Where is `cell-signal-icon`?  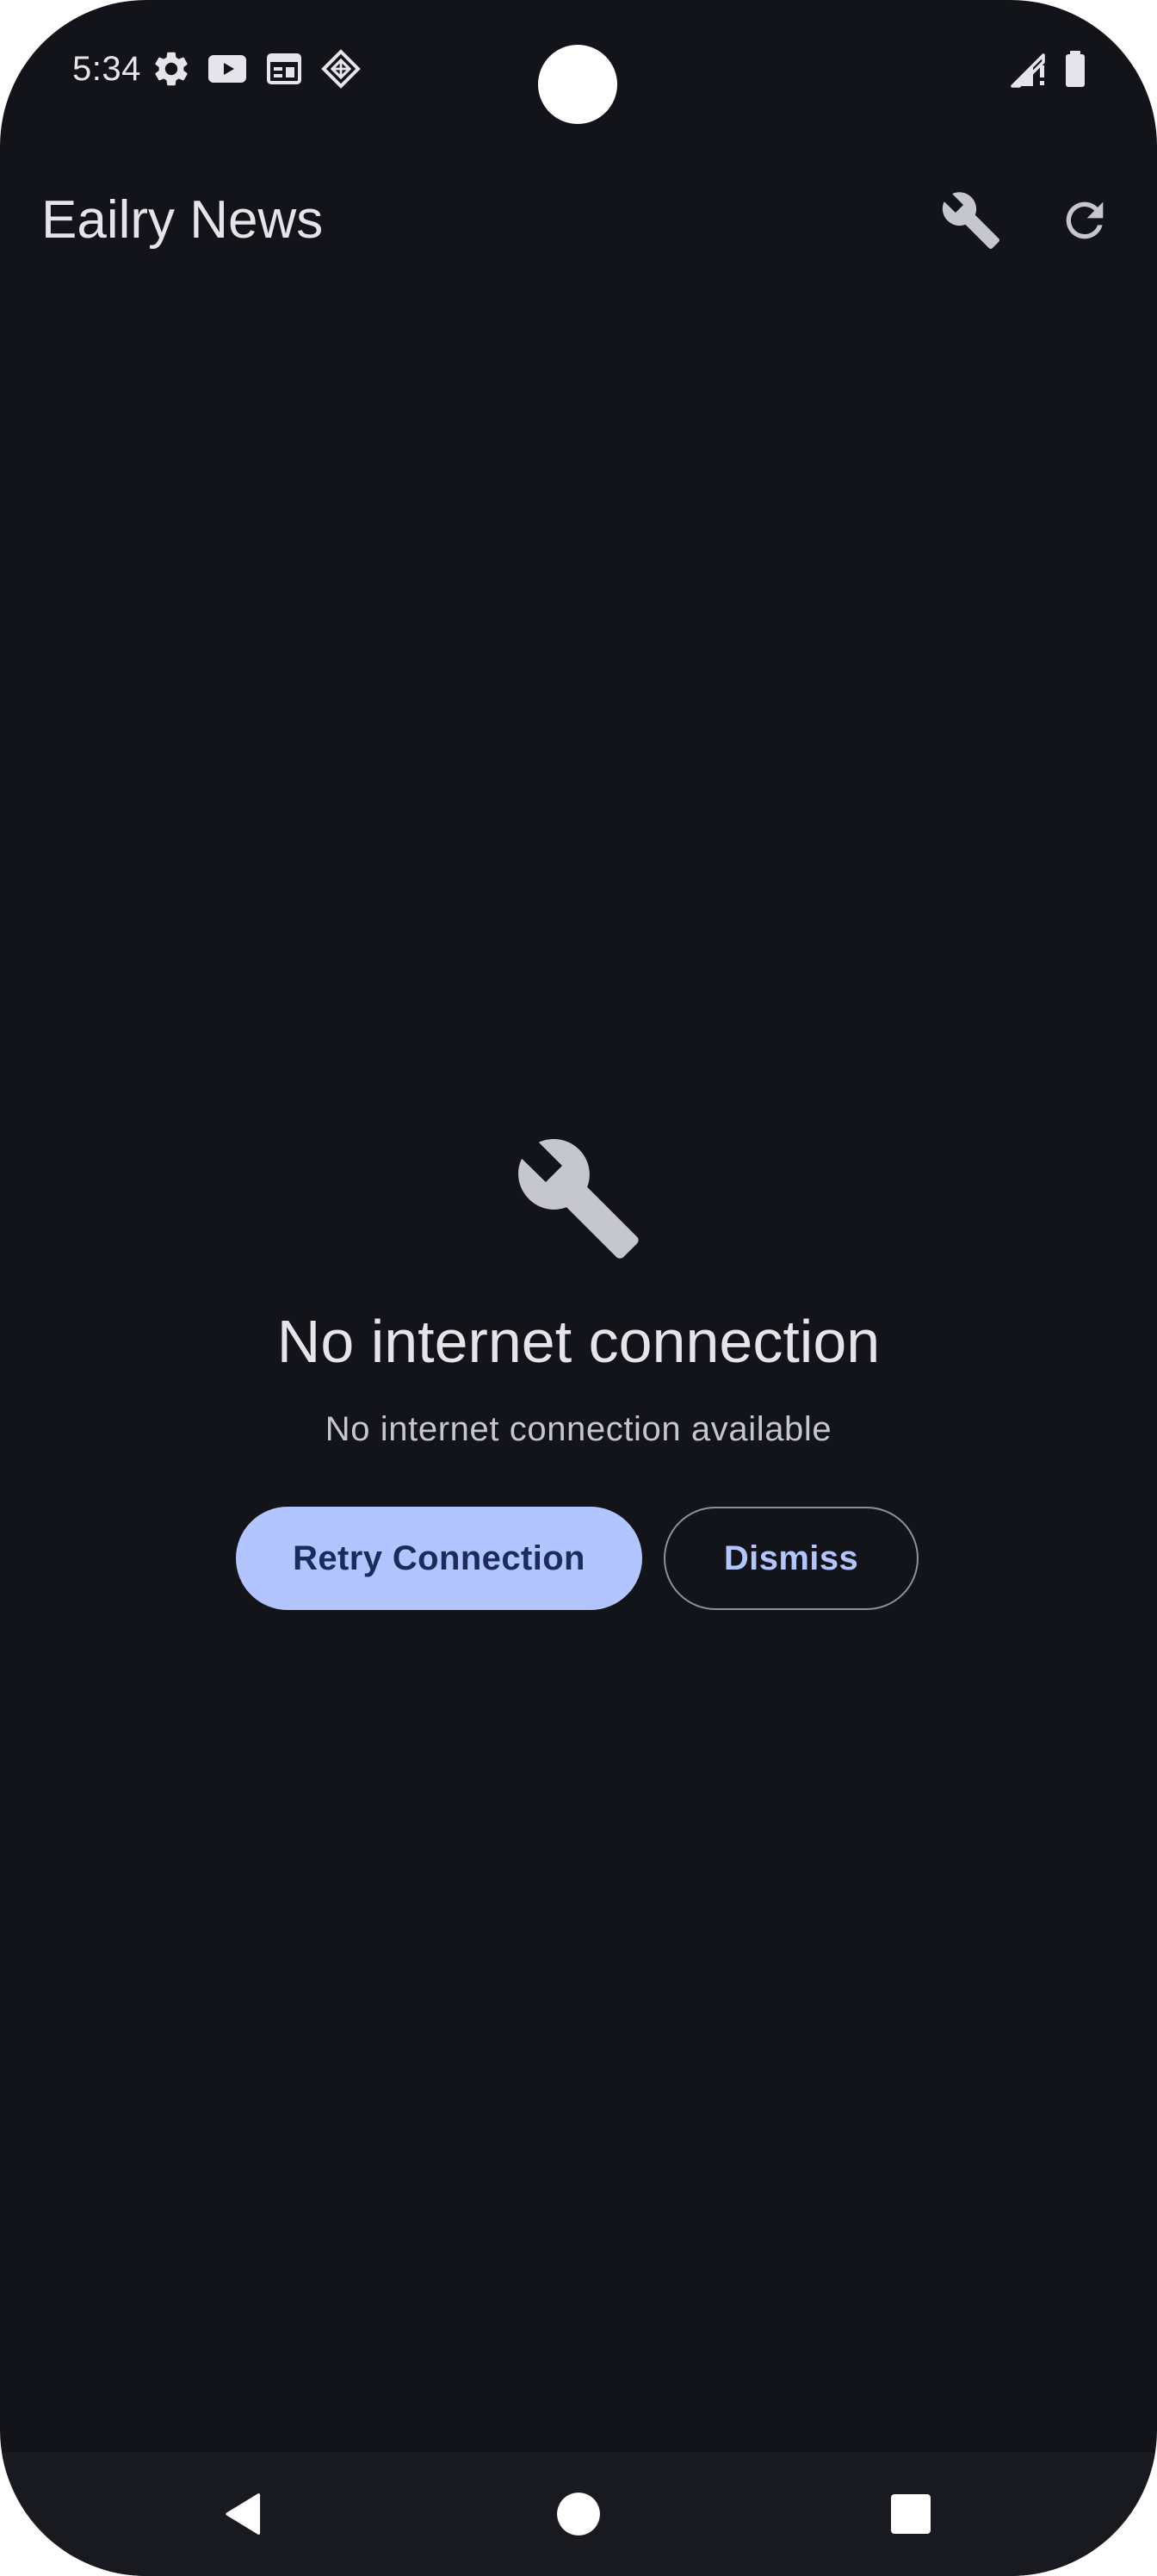
cell-signal-icon is located at coordinates (1028, 70).